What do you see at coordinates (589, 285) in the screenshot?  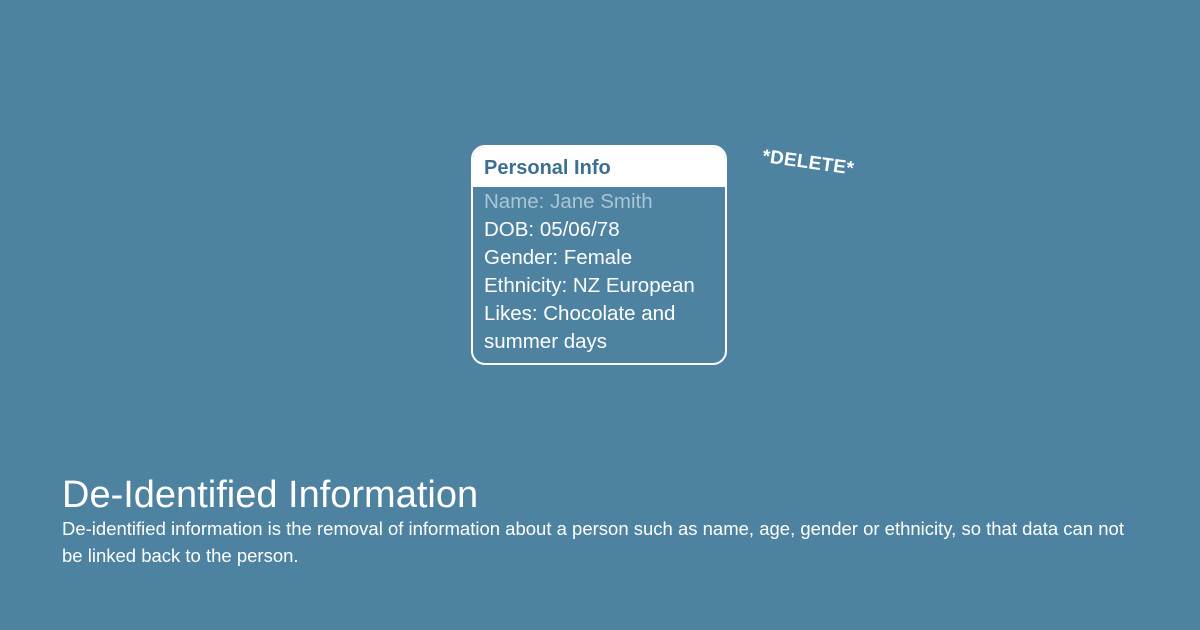 I see `ethnicity-field: Ethnicity: NZ European` at bounding box center [589, 285].